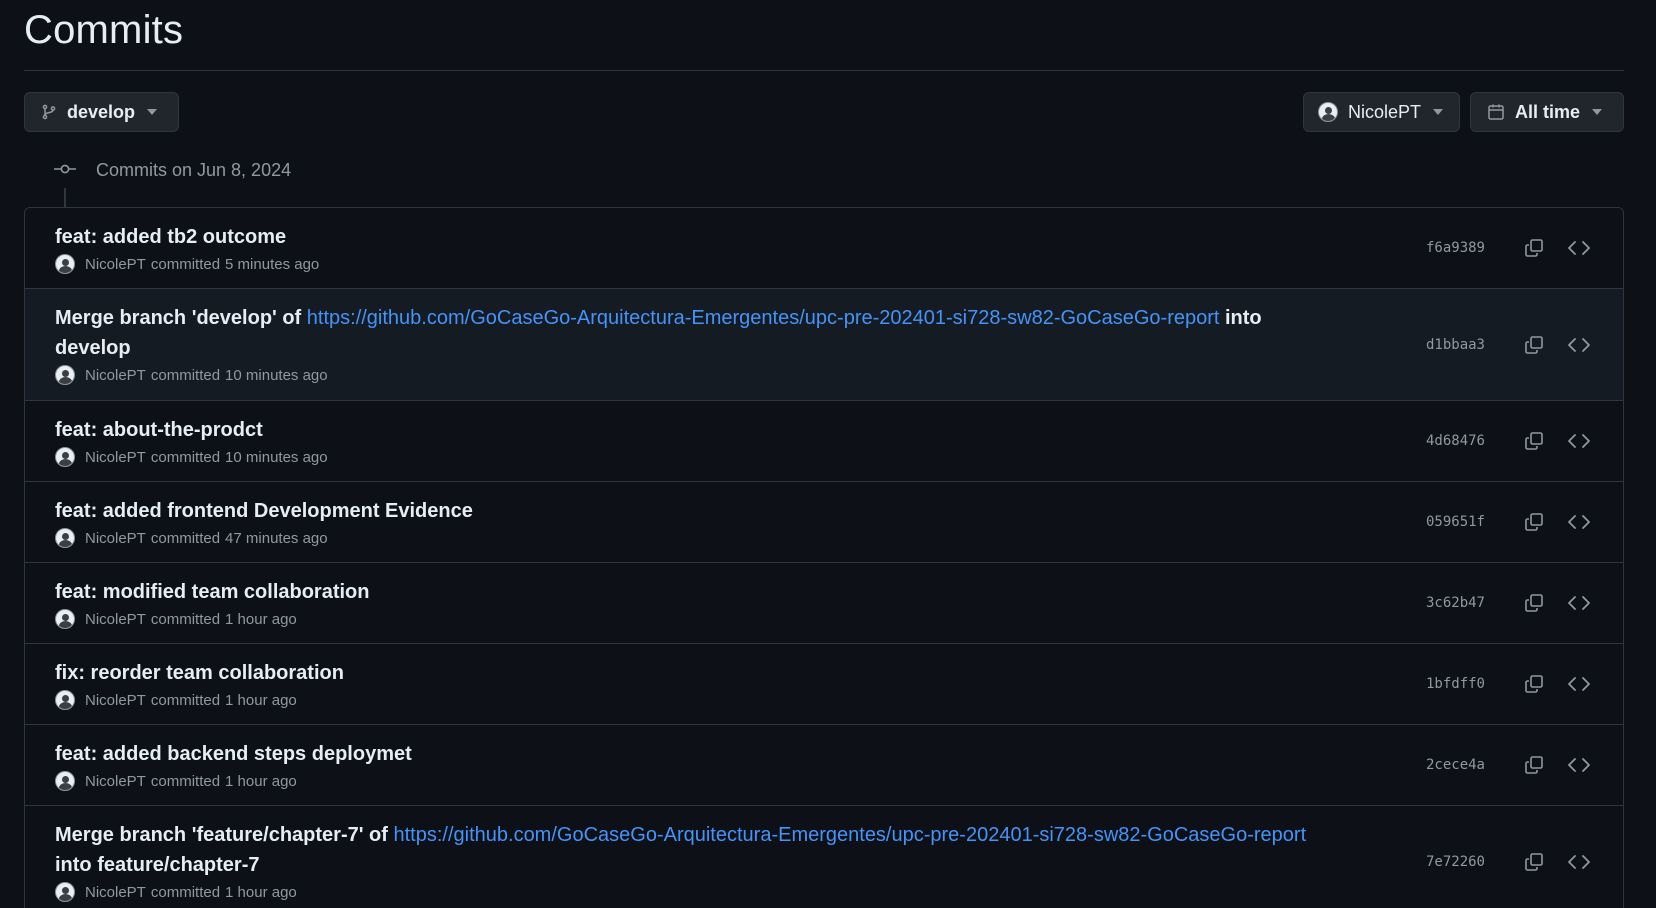 This screenshot has width=1656, height=908. Describe the element at coordinates (157, 865) in the screenshot. I see `commit-title-suffix: into feature/chapter-7` at that location.